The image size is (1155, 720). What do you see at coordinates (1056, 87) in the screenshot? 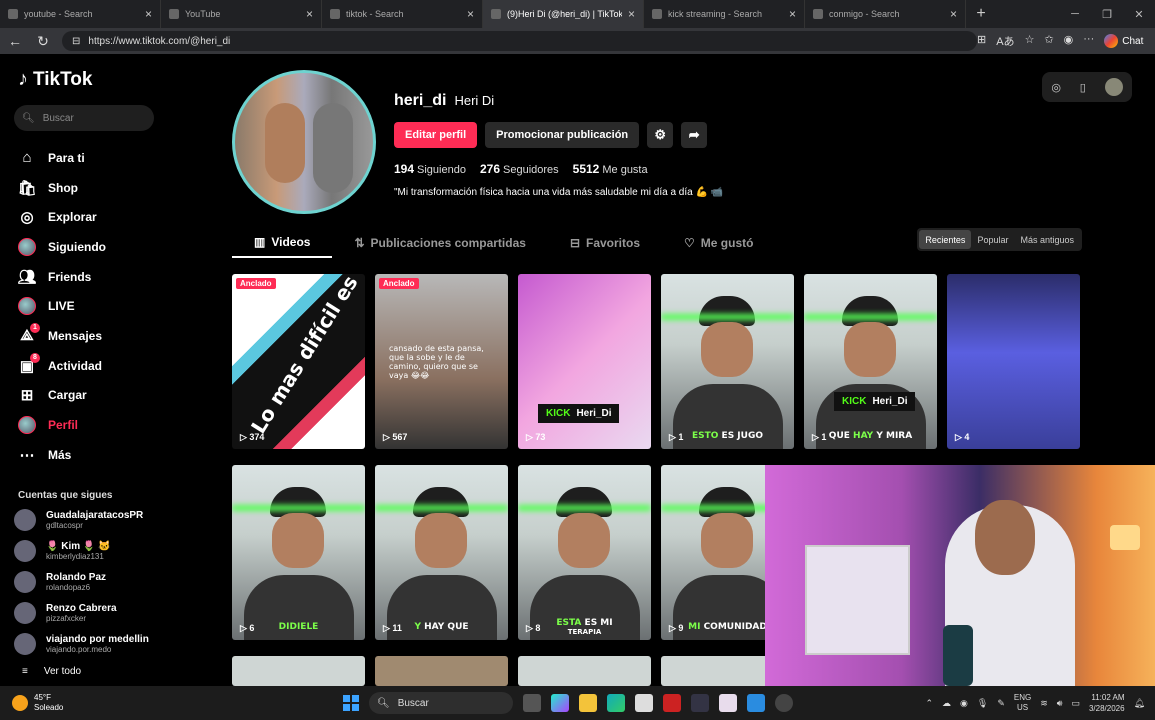
I see `coins-icon: ◎` at bounding box center [1056, 87].